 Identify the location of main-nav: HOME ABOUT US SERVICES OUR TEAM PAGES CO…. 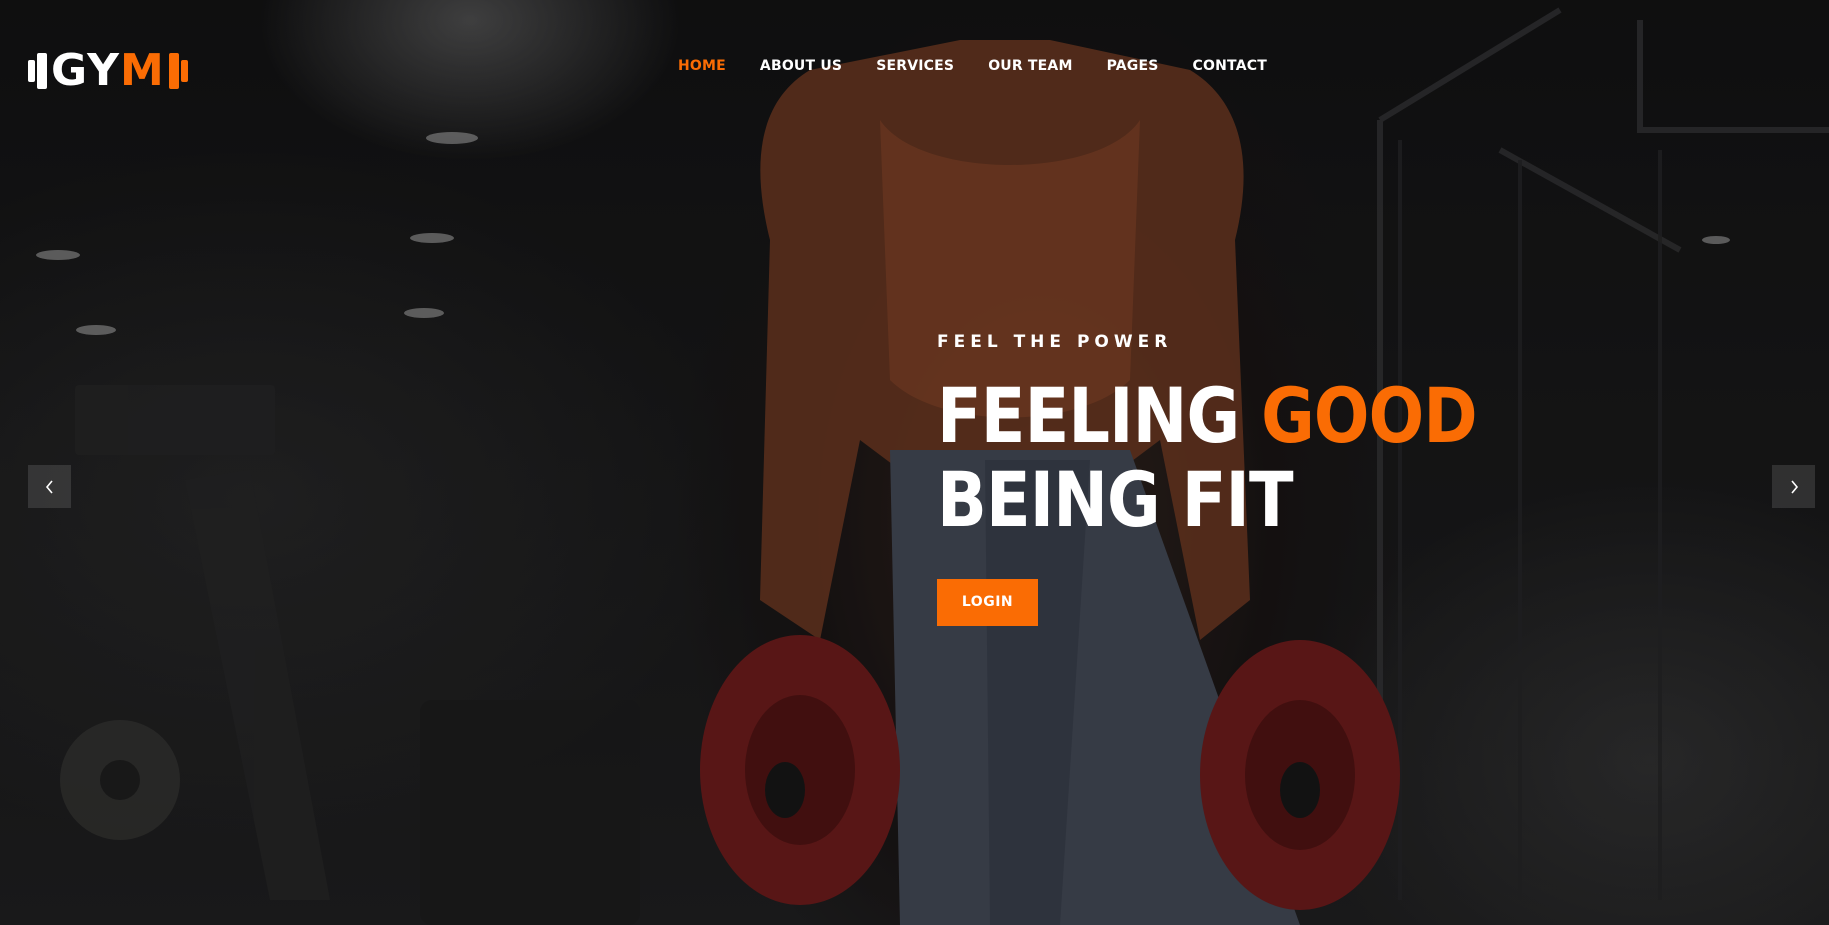
(989, 66).